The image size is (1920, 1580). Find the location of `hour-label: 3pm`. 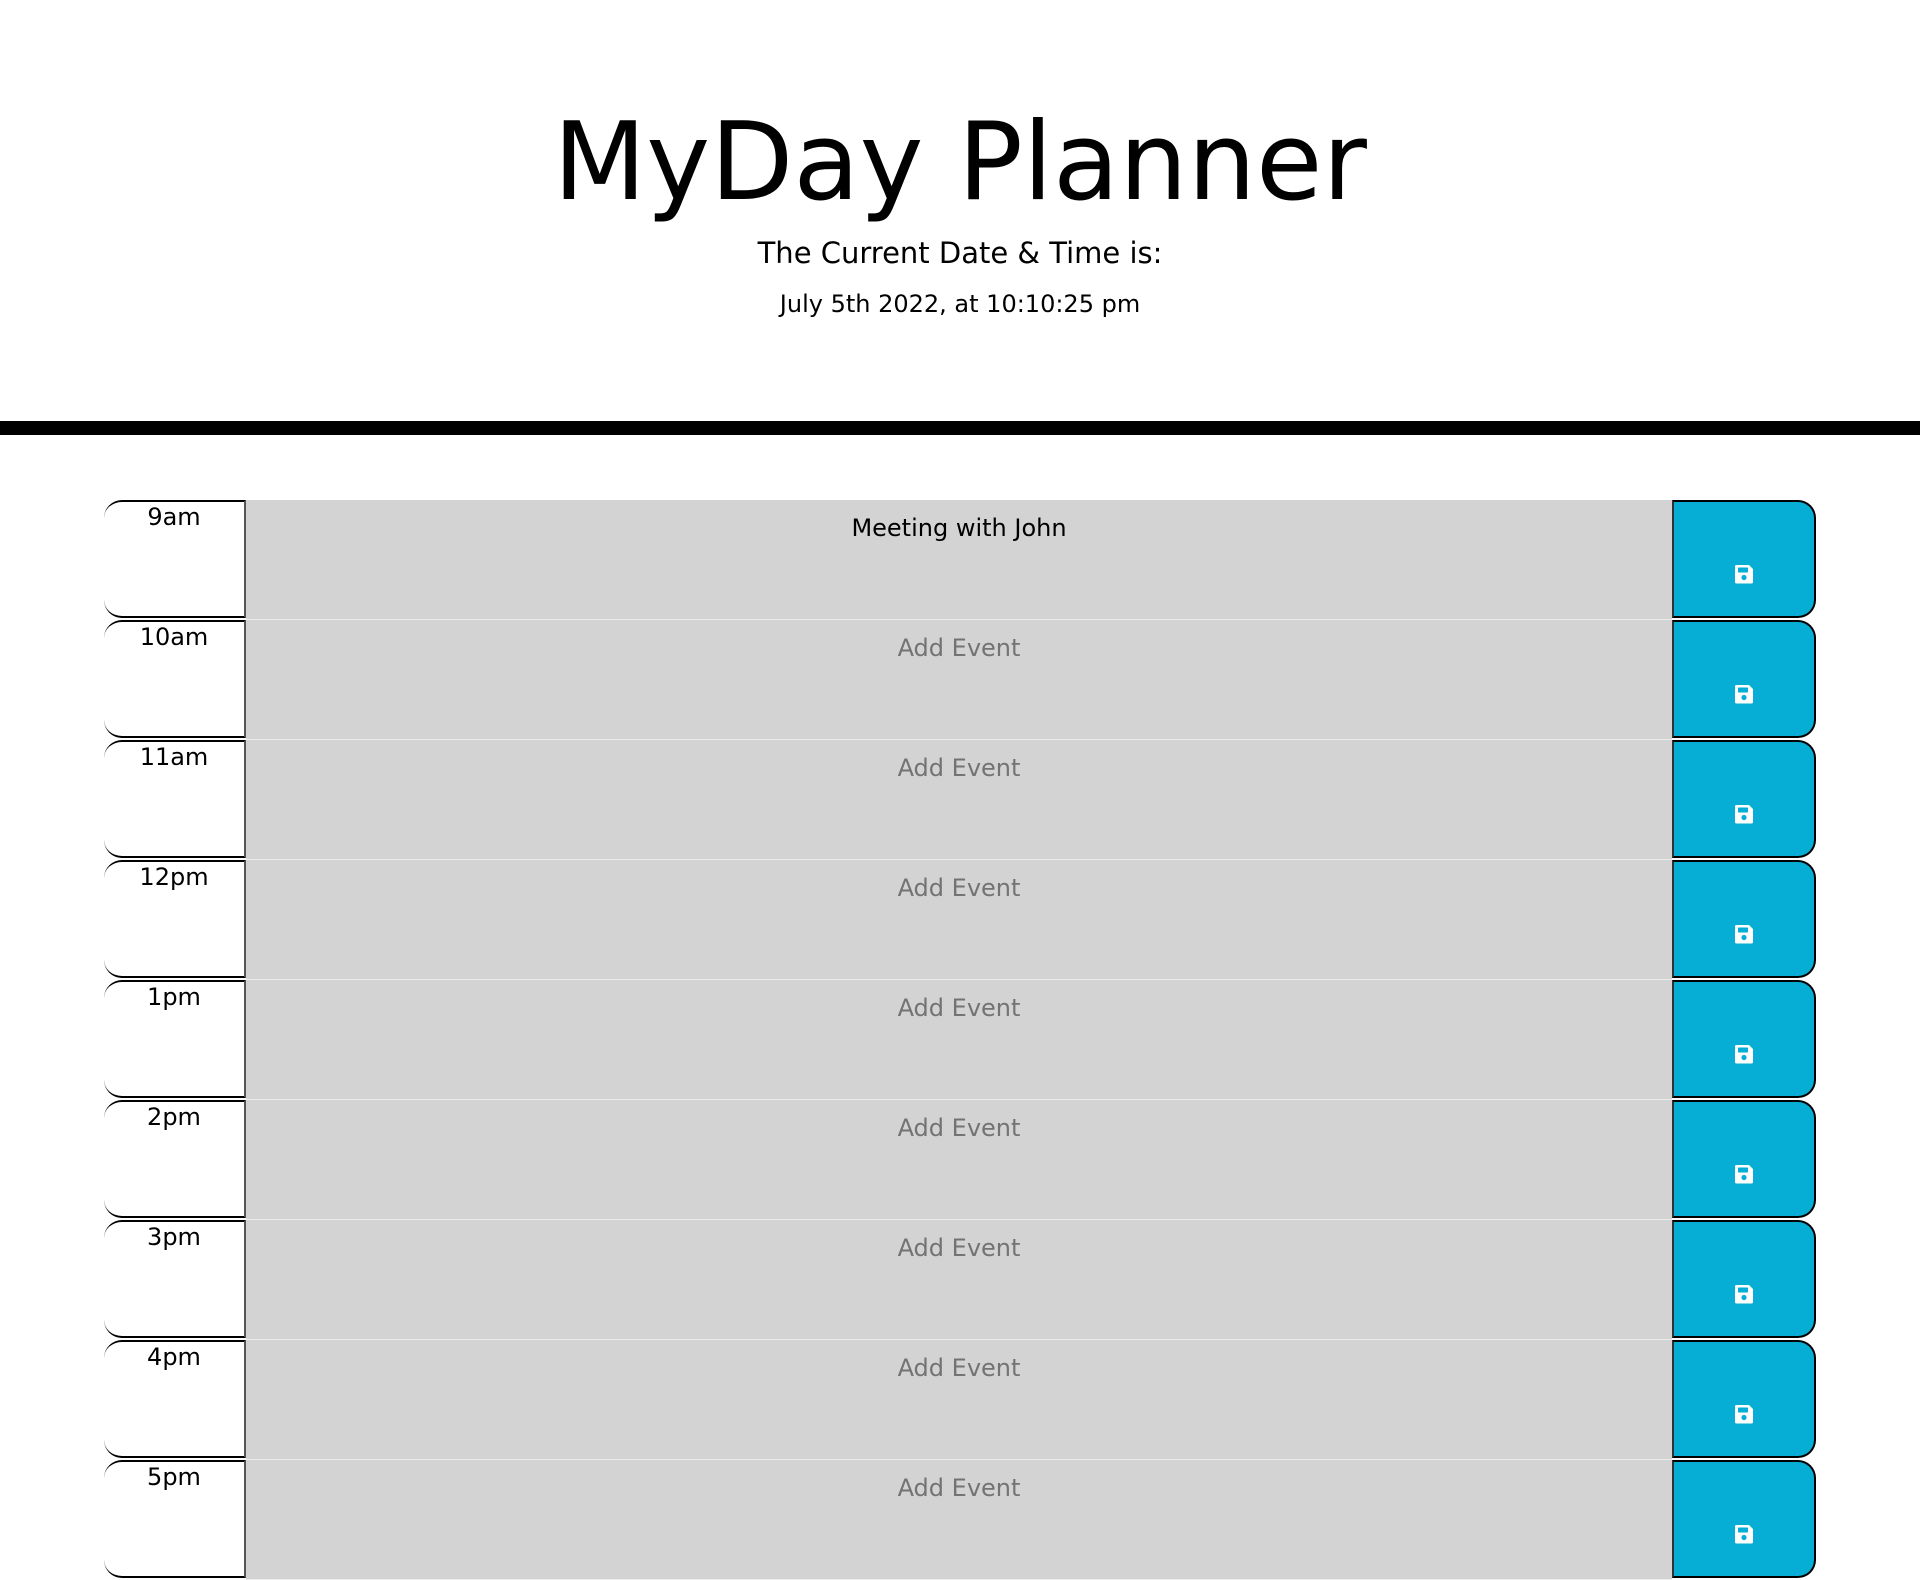

hour-label: 3pm is located at coordinates (175, 1279).